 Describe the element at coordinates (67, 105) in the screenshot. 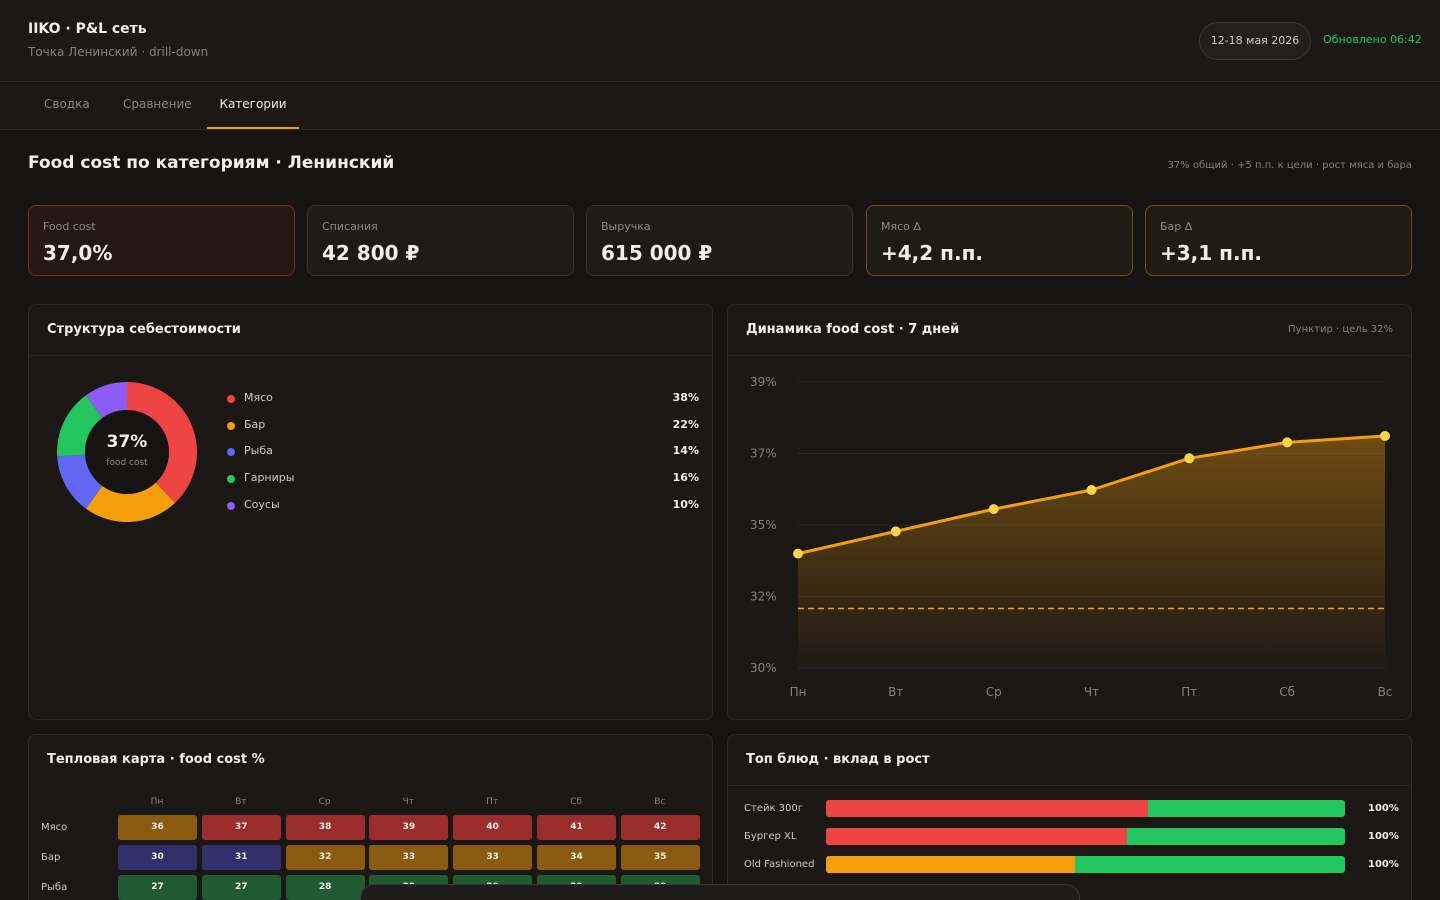

I see `tab-summary: Сводка` at that location.